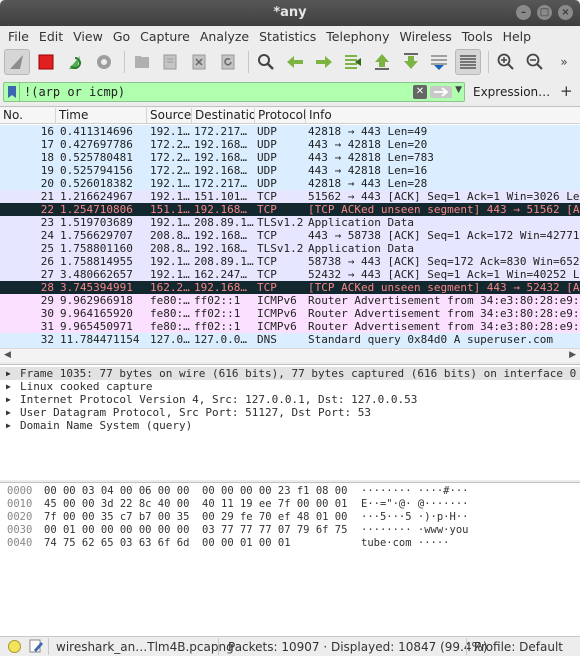 The image size is (580, 656). Describe the element at coordinates (266, 62) in the screenshot. I see `find-packet-search-icon` at that location.